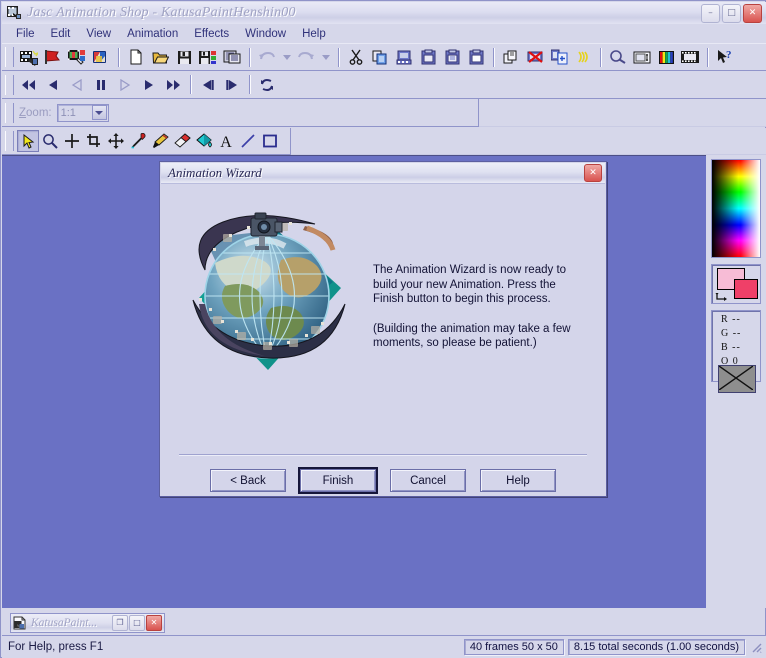  What do you see at coordinates (286, 57) in the screenshot?
I see `undo-dropdown-icon` at bounding box center [286, 57].